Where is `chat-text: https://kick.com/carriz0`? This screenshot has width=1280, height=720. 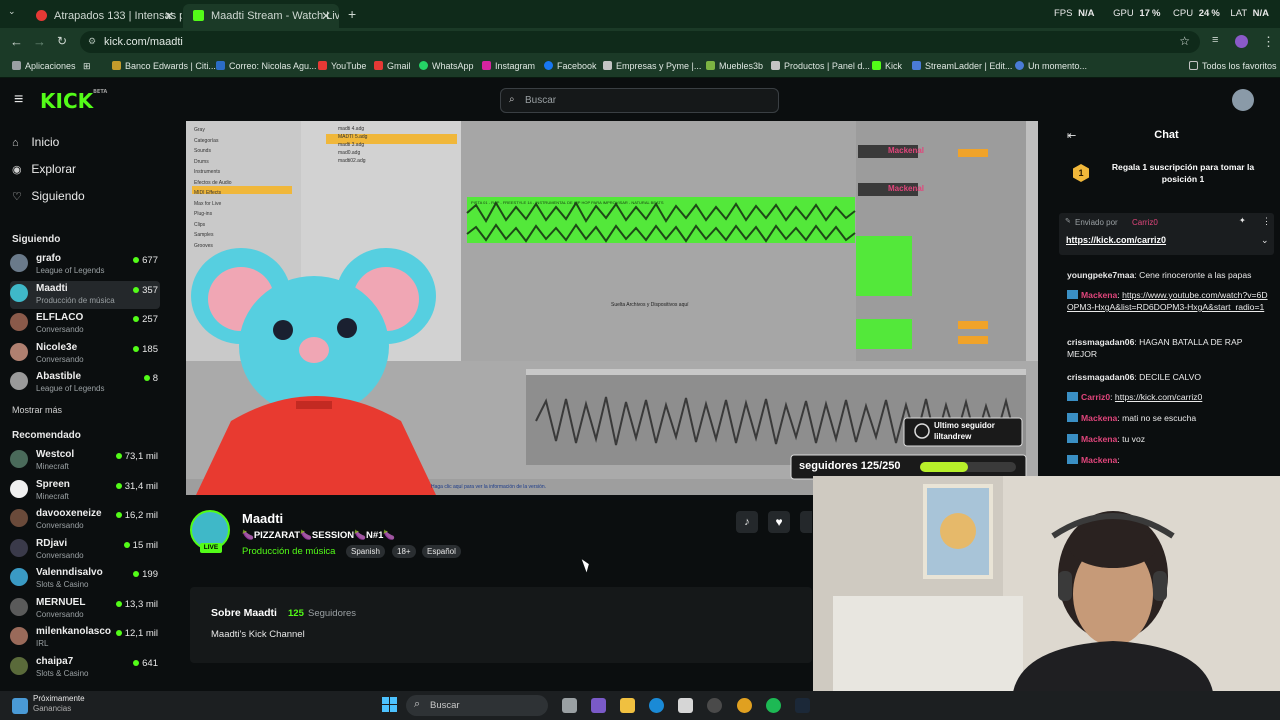 chat-text: https://kick.com/carriz0 is located at coordinates (1158, 397).